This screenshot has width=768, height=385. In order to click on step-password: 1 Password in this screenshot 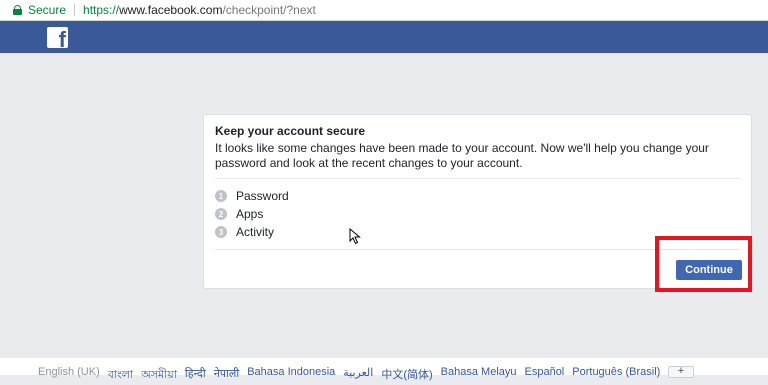, I will do `click(252, 196)`.